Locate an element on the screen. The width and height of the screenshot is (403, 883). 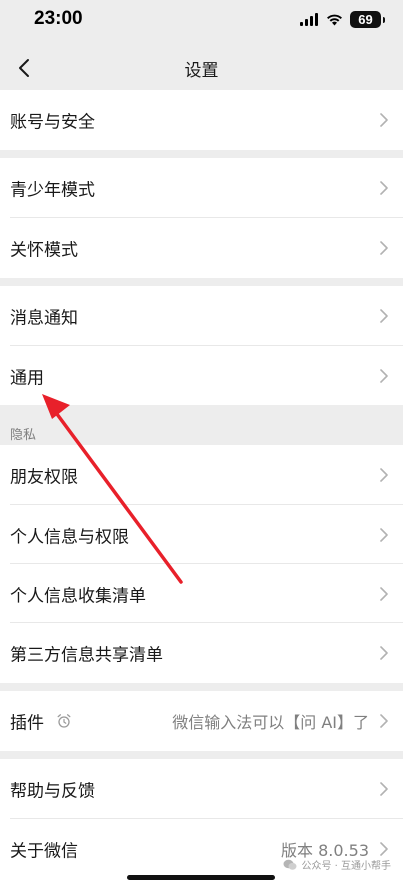
settings-item-label: 插件 is located at coordinates (27, 723).